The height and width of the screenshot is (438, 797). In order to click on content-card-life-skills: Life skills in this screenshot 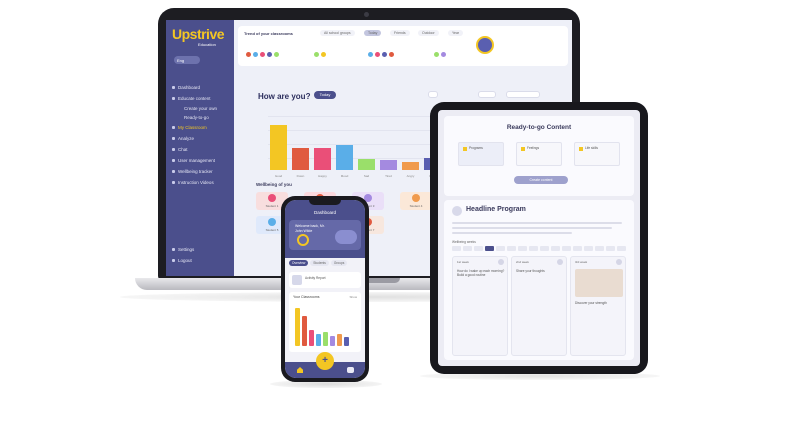, I will do `click(597, 154)`.